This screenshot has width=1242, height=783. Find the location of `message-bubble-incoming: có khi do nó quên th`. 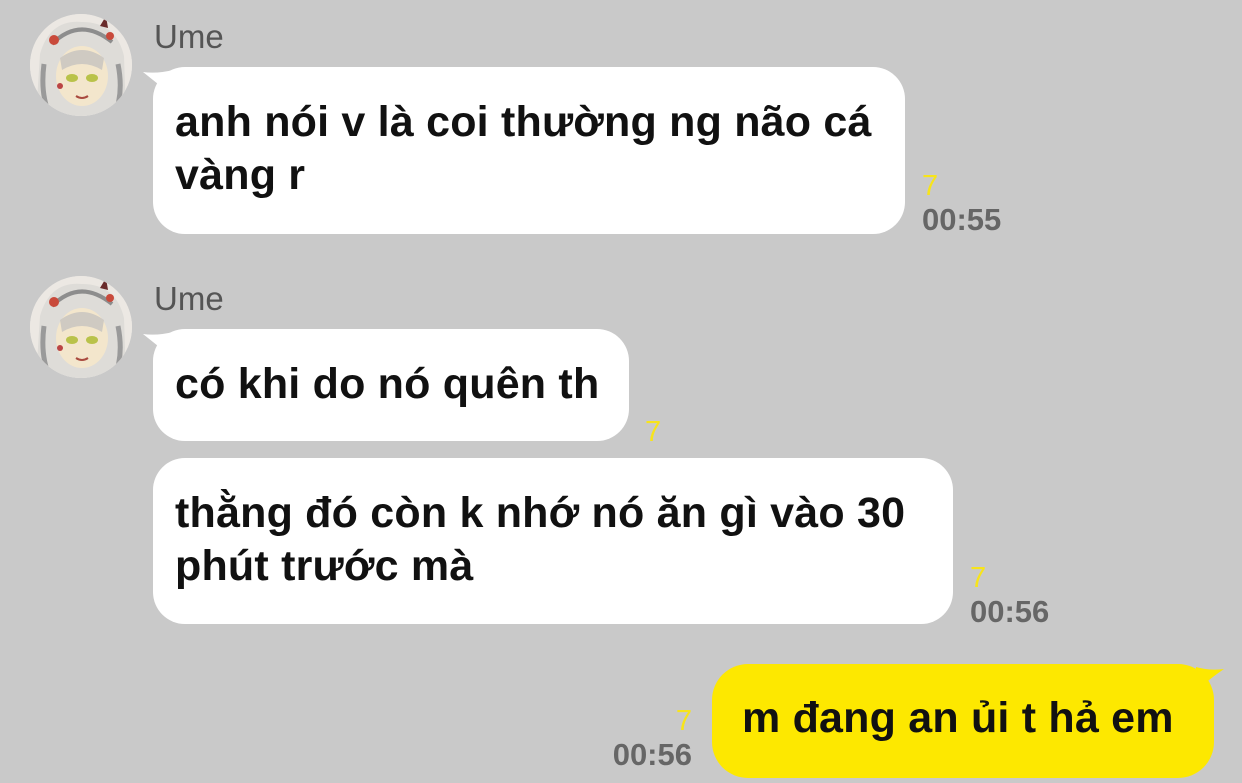

message-bubble-incoming: có khi do nó quên th is located at coordinates (391, 385).